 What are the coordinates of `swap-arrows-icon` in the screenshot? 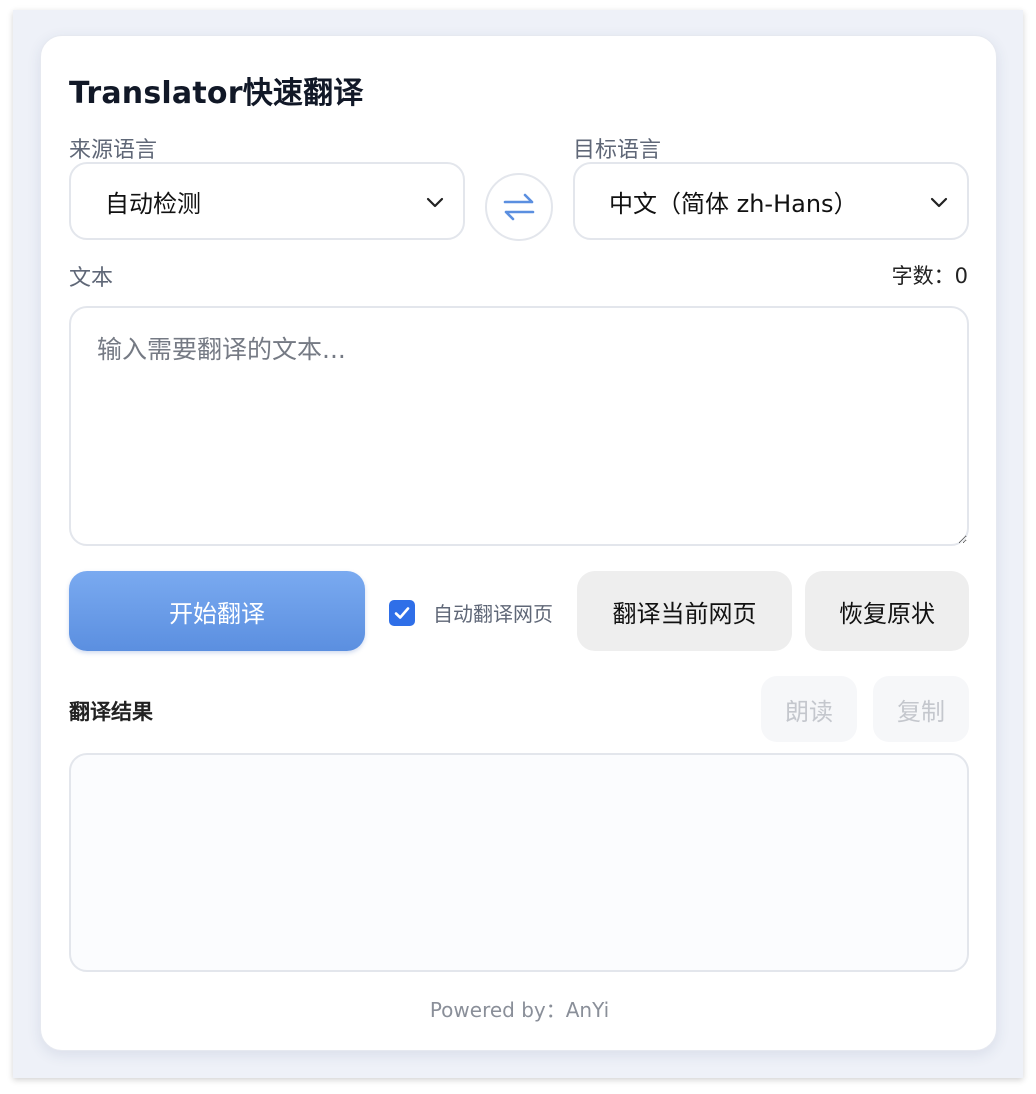 It's located at (519, 207).